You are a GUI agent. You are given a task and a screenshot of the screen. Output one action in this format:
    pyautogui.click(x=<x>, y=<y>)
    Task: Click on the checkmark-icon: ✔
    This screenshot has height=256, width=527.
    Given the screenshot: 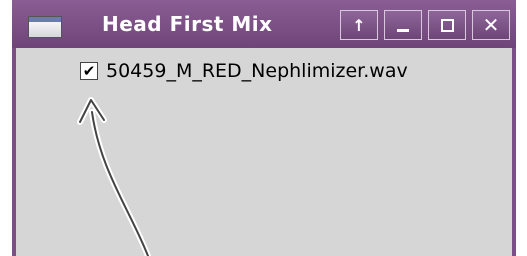 What is the action you would take?
    pyautogui.click(x=89, y=70)
    